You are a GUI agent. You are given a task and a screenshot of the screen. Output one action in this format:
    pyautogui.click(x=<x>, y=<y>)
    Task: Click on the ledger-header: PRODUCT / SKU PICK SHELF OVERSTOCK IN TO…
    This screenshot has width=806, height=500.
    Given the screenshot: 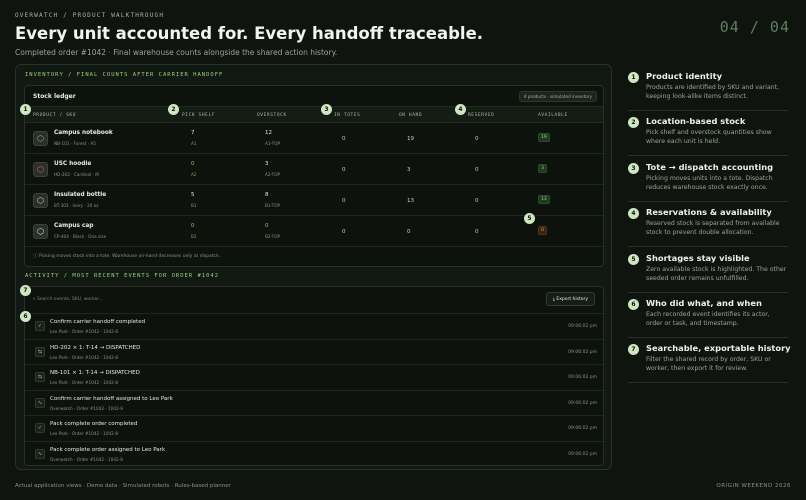 What is the action you would take?
    pyautogui.click(x=314, y=114)
    